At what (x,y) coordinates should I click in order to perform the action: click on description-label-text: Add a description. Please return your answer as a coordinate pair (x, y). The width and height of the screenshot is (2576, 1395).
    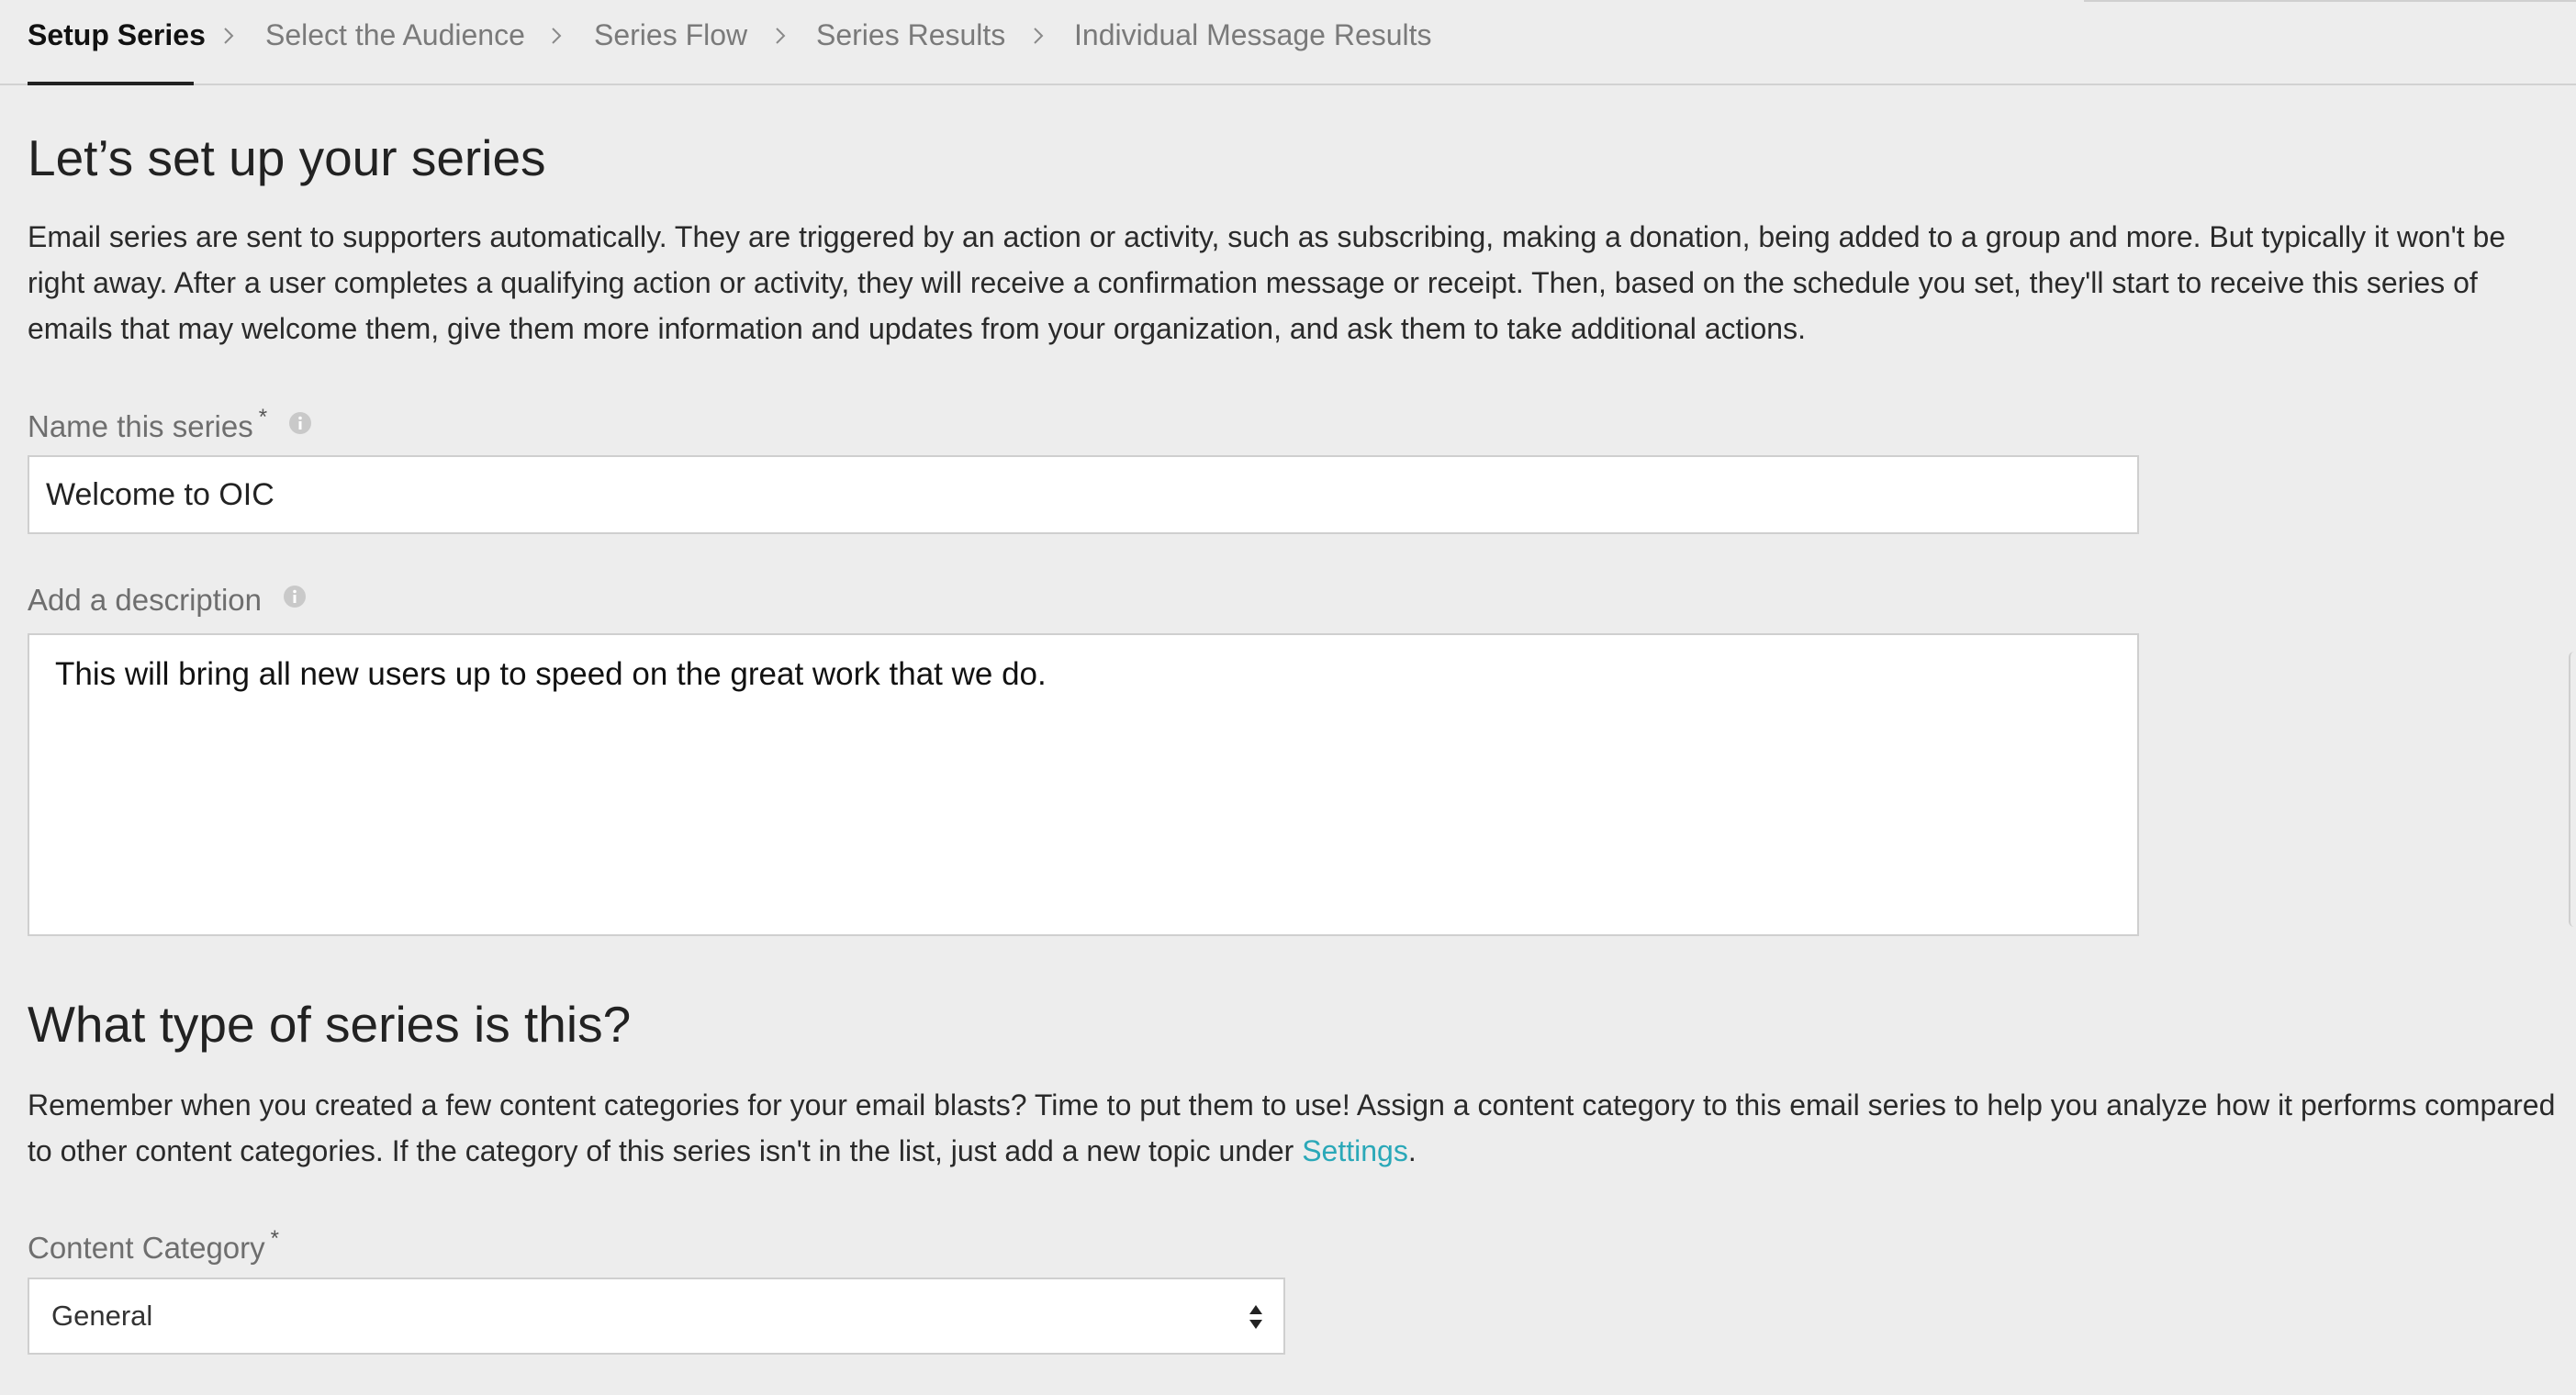
    Looking at the image, I should click on (145, 600).